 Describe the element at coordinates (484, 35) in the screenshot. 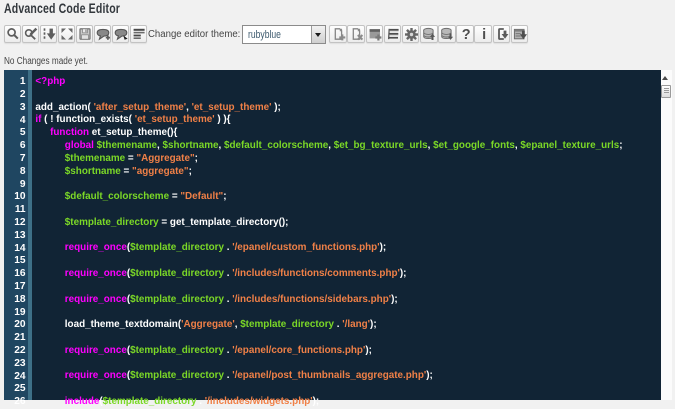

I see `svg-text: i` at that location.